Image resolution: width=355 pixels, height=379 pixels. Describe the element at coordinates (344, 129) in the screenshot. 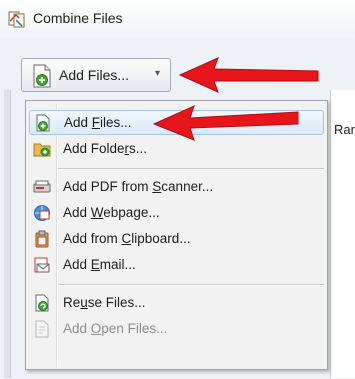

I see `column-header-partial: Ran` at that location.